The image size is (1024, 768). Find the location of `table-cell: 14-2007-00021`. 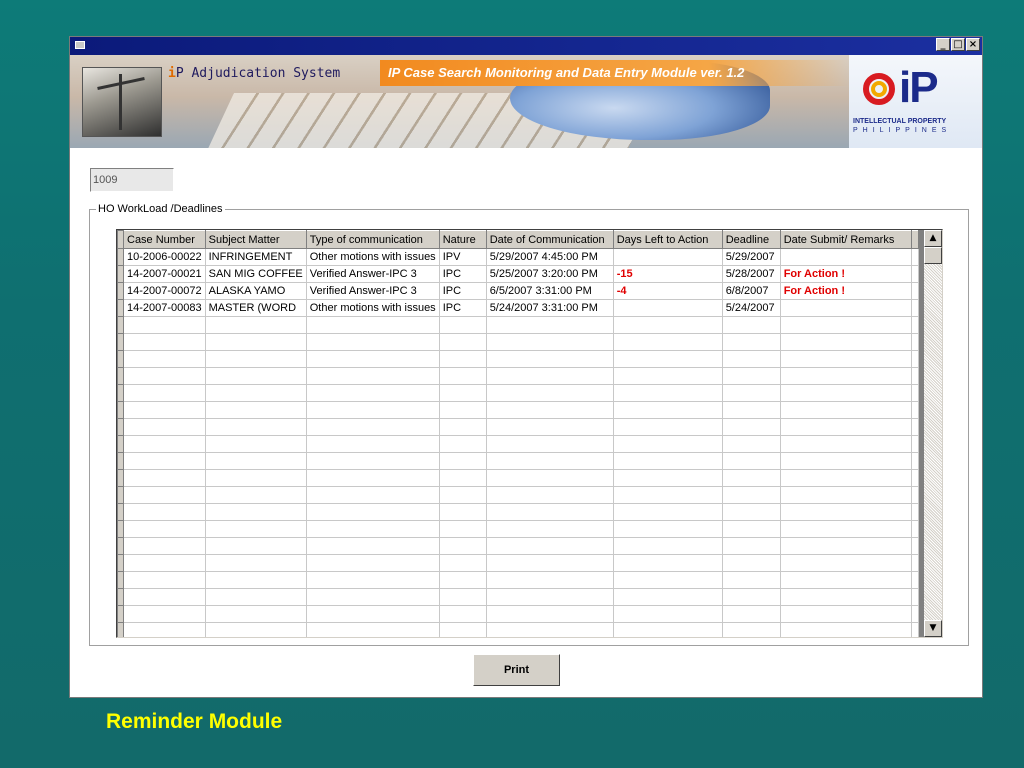

table-cell: 14-2007-00021 is located at coordinates (164, 274).